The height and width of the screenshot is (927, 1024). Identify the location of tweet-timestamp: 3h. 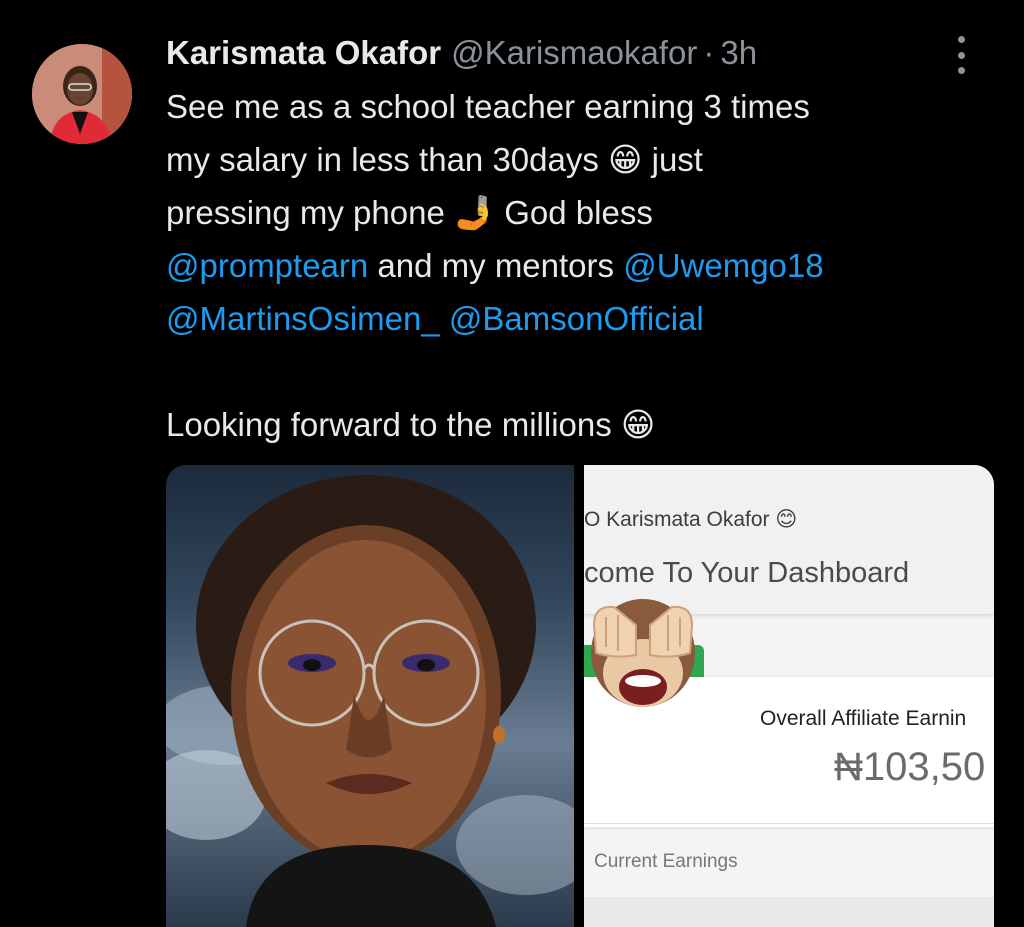
(738, 53).